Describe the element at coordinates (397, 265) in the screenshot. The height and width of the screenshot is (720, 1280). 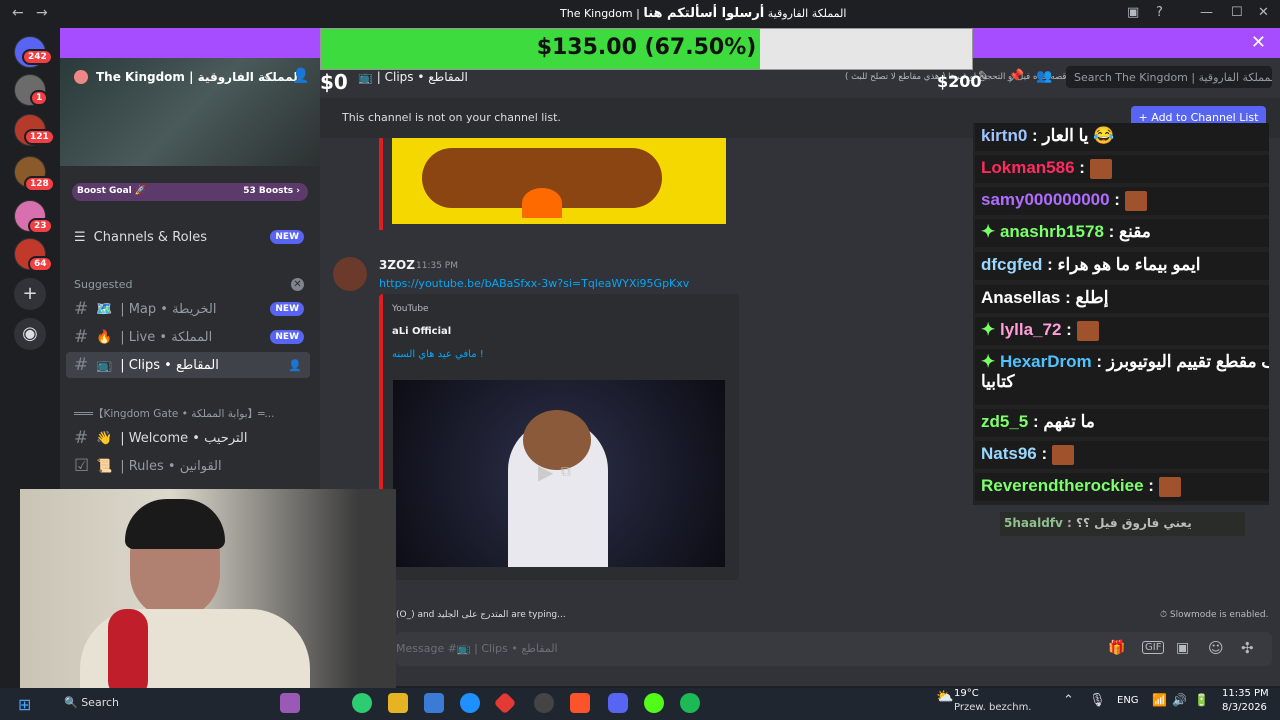
I see `message-author: 3ZOZ` at that location.